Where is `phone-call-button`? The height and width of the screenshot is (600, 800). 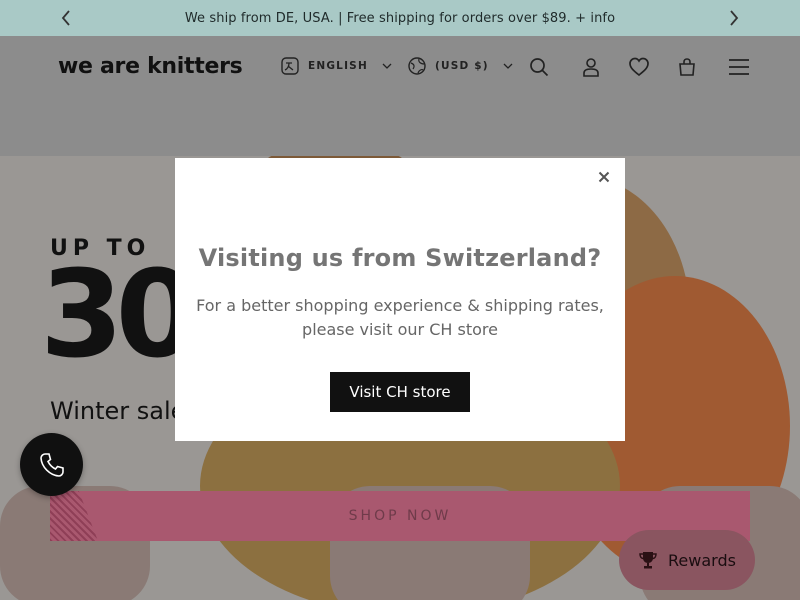 phone-call-button is located at coordinates (51, 464).